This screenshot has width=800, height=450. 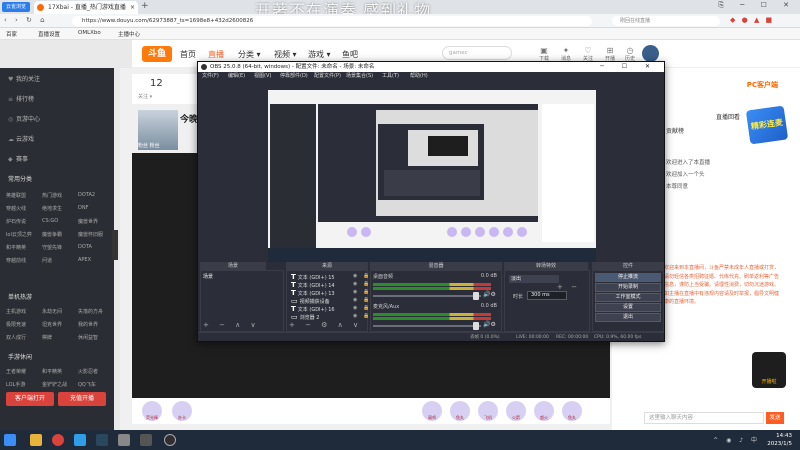 What do you see at coordinates (544, 54) in the screenshot?
I see `download-icon: ▣ 下载` at bounding box center [544, 54].